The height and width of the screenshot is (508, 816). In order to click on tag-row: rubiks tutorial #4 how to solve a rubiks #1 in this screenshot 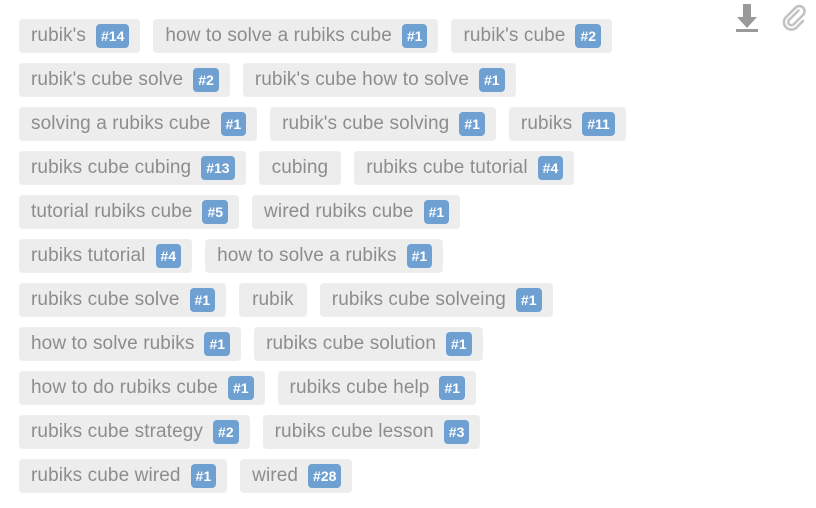, I will do `click(417, 256)`.